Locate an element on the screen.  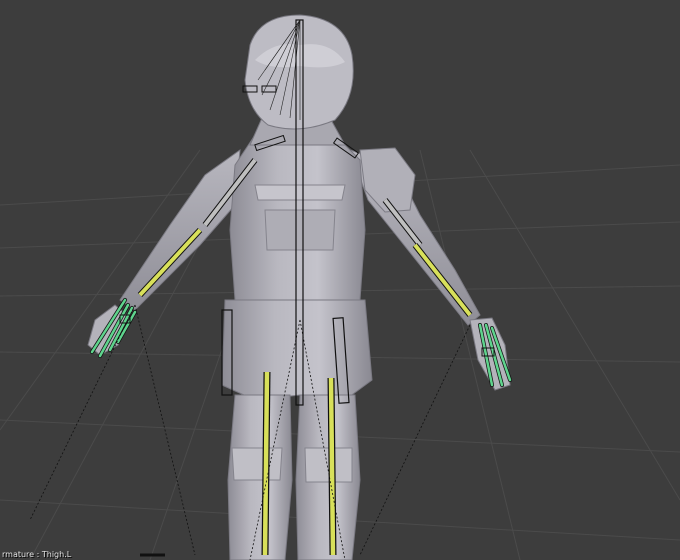
active-object-status: rmature : Thigh.L is located at coordinates (37, 554).